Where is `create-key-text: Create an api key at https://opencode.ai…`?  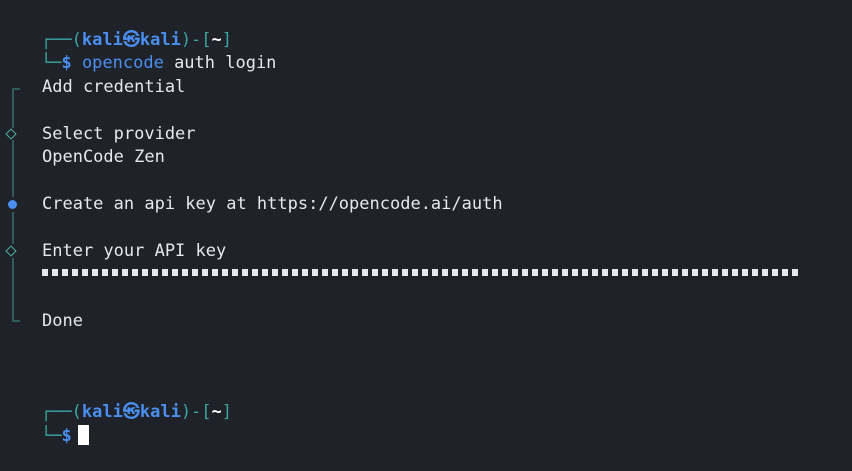
create-key-text: Create an api key at https://opencode.ai… is located at coordinates (272, 204).